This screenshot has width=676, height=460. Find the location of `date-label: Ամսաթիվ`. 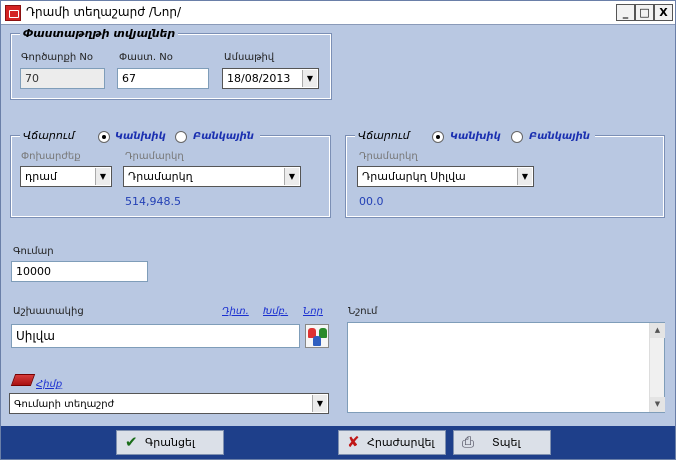

date-label: Ամսաթիվ is located at coordinates (249, 57).